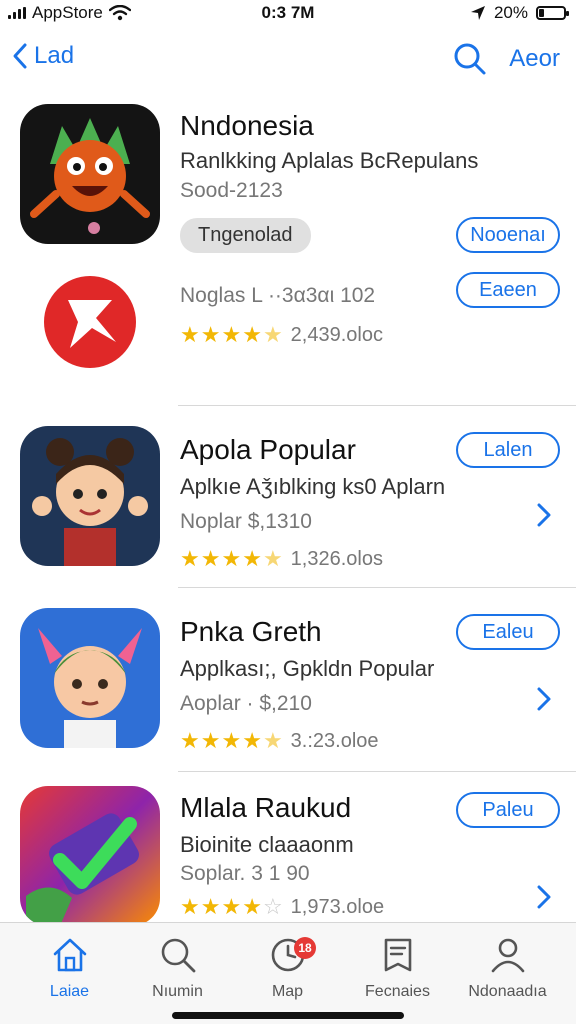 This screenshot has width=576, height=1024. I want to click on carrier-label: AppStore, so click(67, 12).